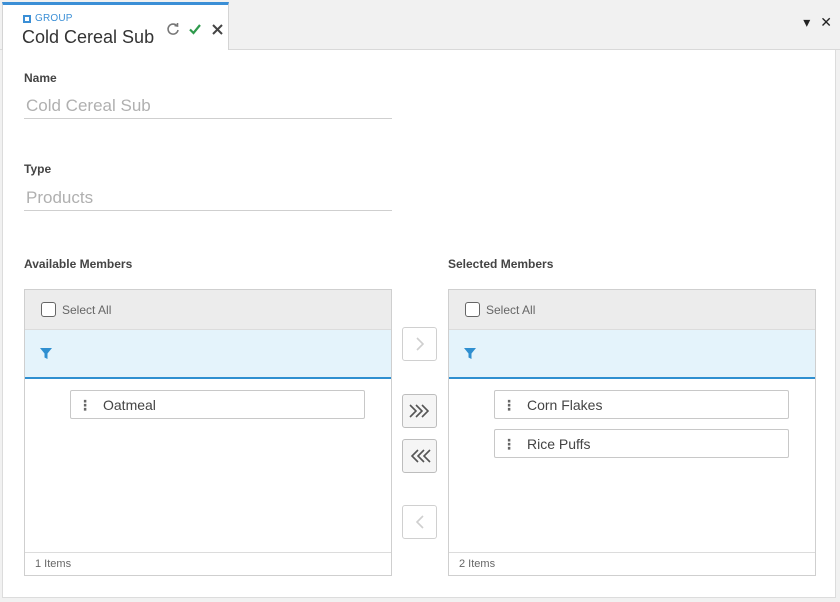 This screenshot has height=602, width=840. I want to click on chevron-left-icon, so click(419, 522).